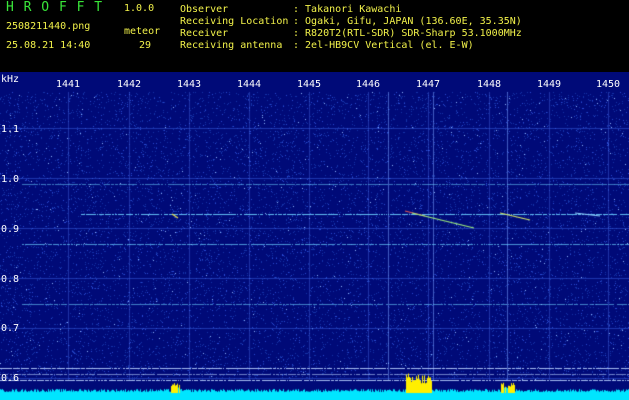  I want to click on x-tick-1450: 1450, so click(608, 84).